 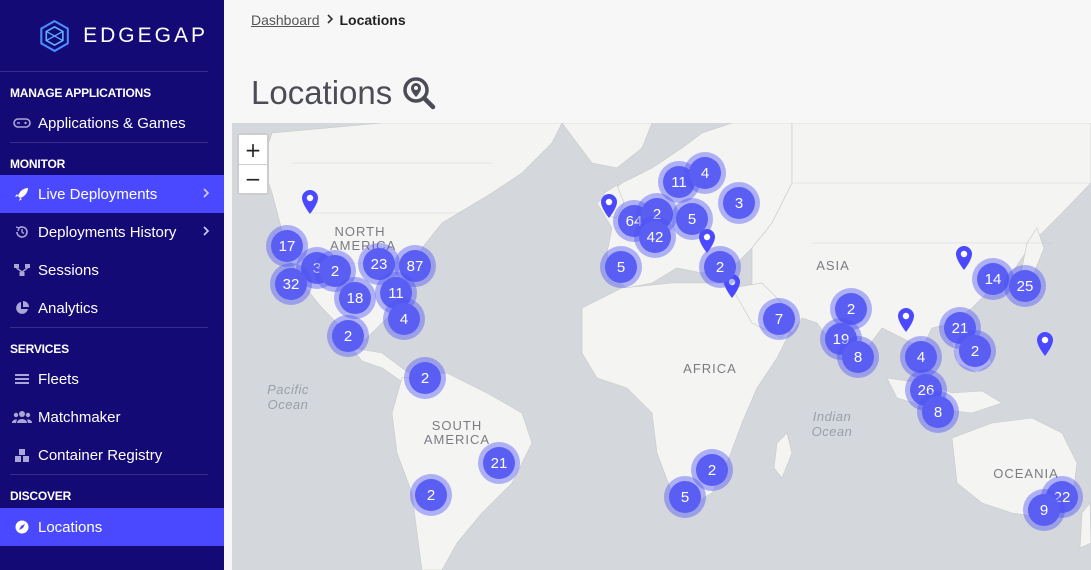 I want to click on boxes-icon, so click(x=22, y=455).